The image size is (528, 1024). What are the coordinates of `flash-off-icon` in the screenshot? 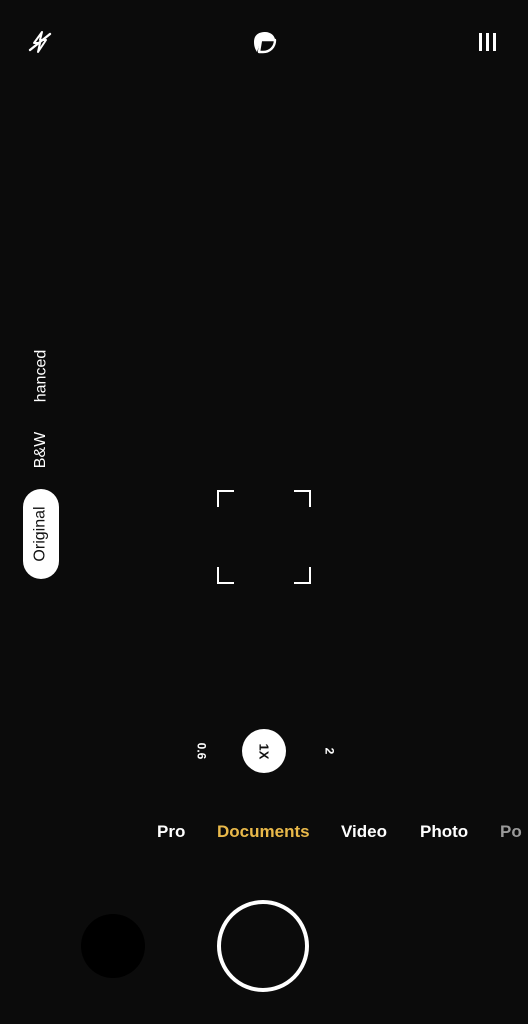 It's located at (40, 42).